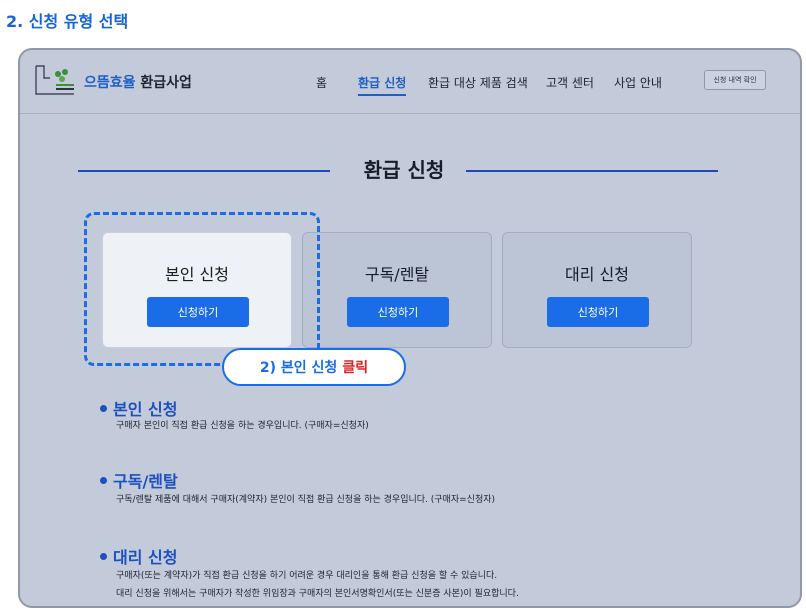 The width and height of the screenshot is (806, 612). What do you see at coordinates (570, 82) in the screenshot?
I see `nav-customer-center: 고객 센터` at bounding box center [570, 82].